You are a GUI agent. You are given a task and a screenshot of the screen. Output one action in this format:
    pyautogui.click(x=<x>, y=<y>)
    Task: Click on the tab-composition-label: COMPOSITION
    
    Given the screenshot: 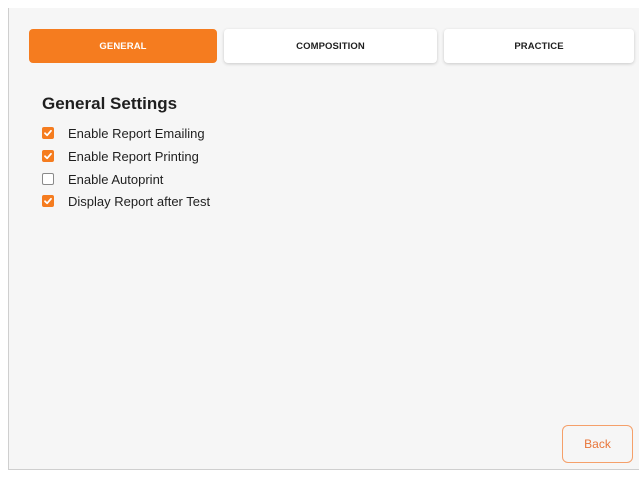 What is the action you would take?
    pyautogui.click(x=330, y=46)
    